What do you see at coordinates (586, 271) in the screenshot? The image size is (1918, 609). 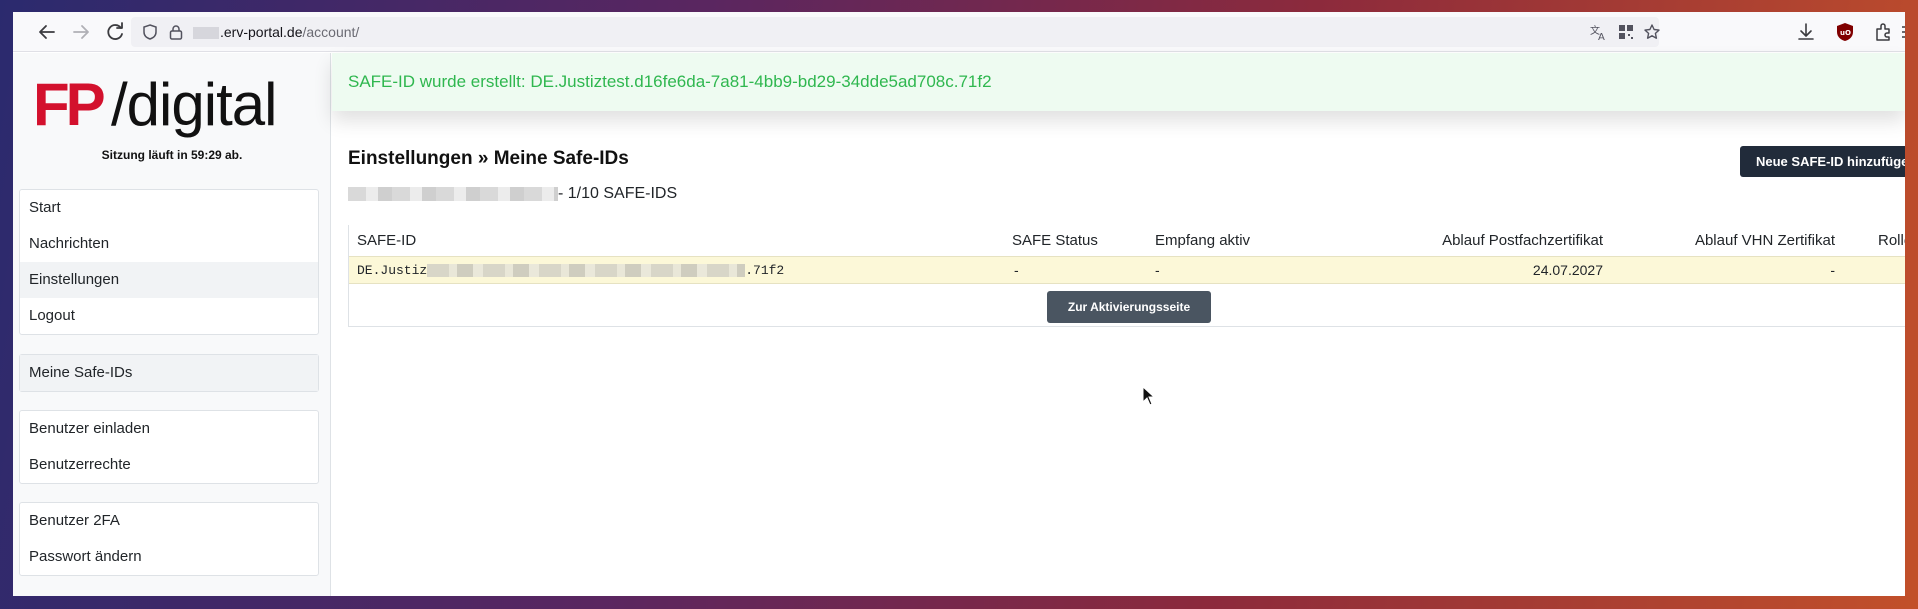 I see `redacted-safe-id` at bounding box center [586, 271].